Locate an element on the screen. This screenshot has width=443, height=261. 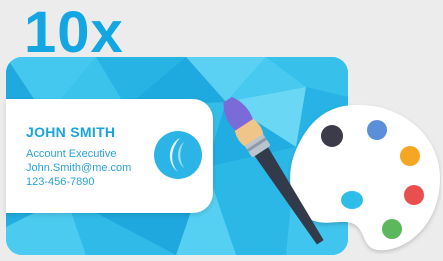
circle-logo-icon is located at coordinates (178, 155).